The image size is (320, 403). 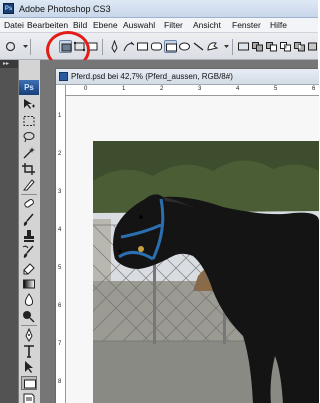 I want to click on menu-hilfe: Hilfe, so click(x=278, y=25).